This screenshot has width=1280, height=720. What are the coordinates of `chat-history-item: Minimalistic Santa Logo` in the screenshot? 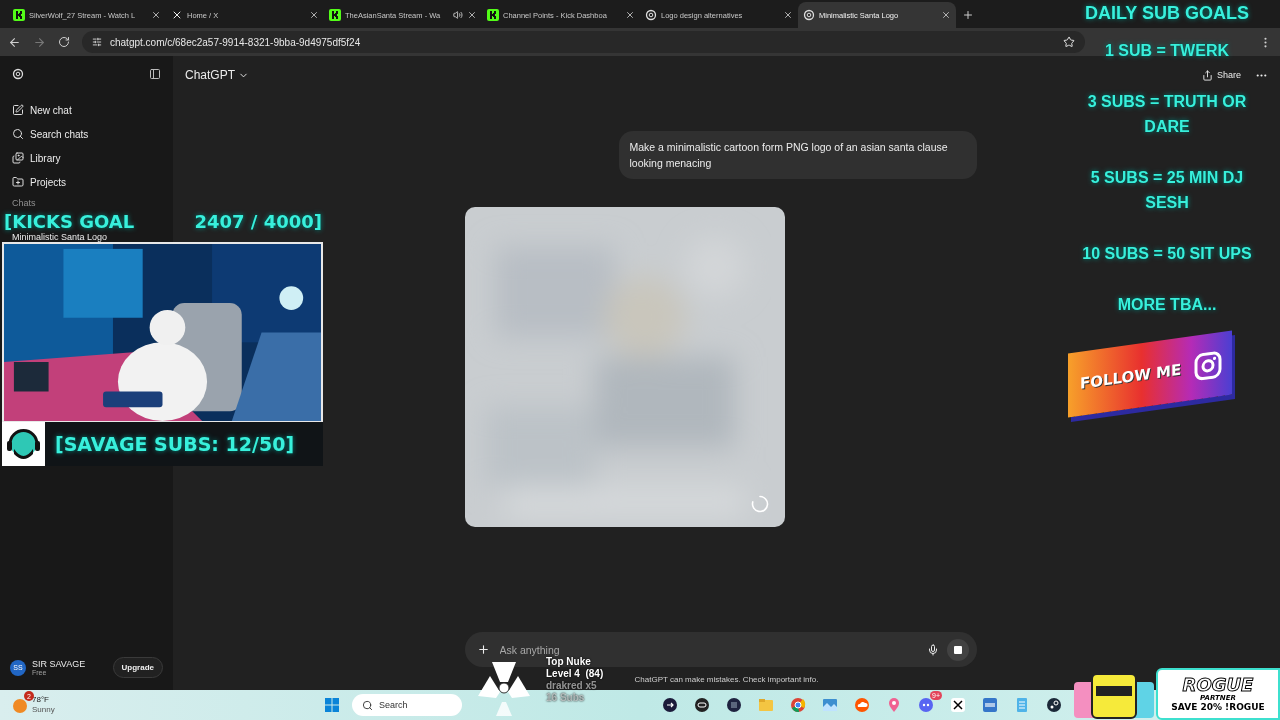 It's located at (60, 237).